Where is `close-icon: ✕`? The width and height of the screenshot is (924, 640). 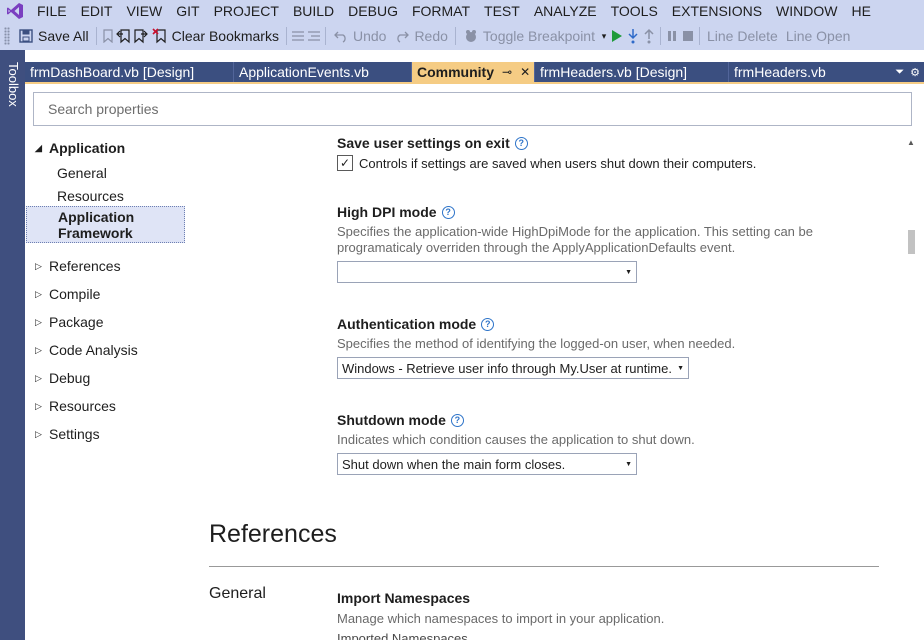 close-icon: ✕ is located at coordinates (525, 72).